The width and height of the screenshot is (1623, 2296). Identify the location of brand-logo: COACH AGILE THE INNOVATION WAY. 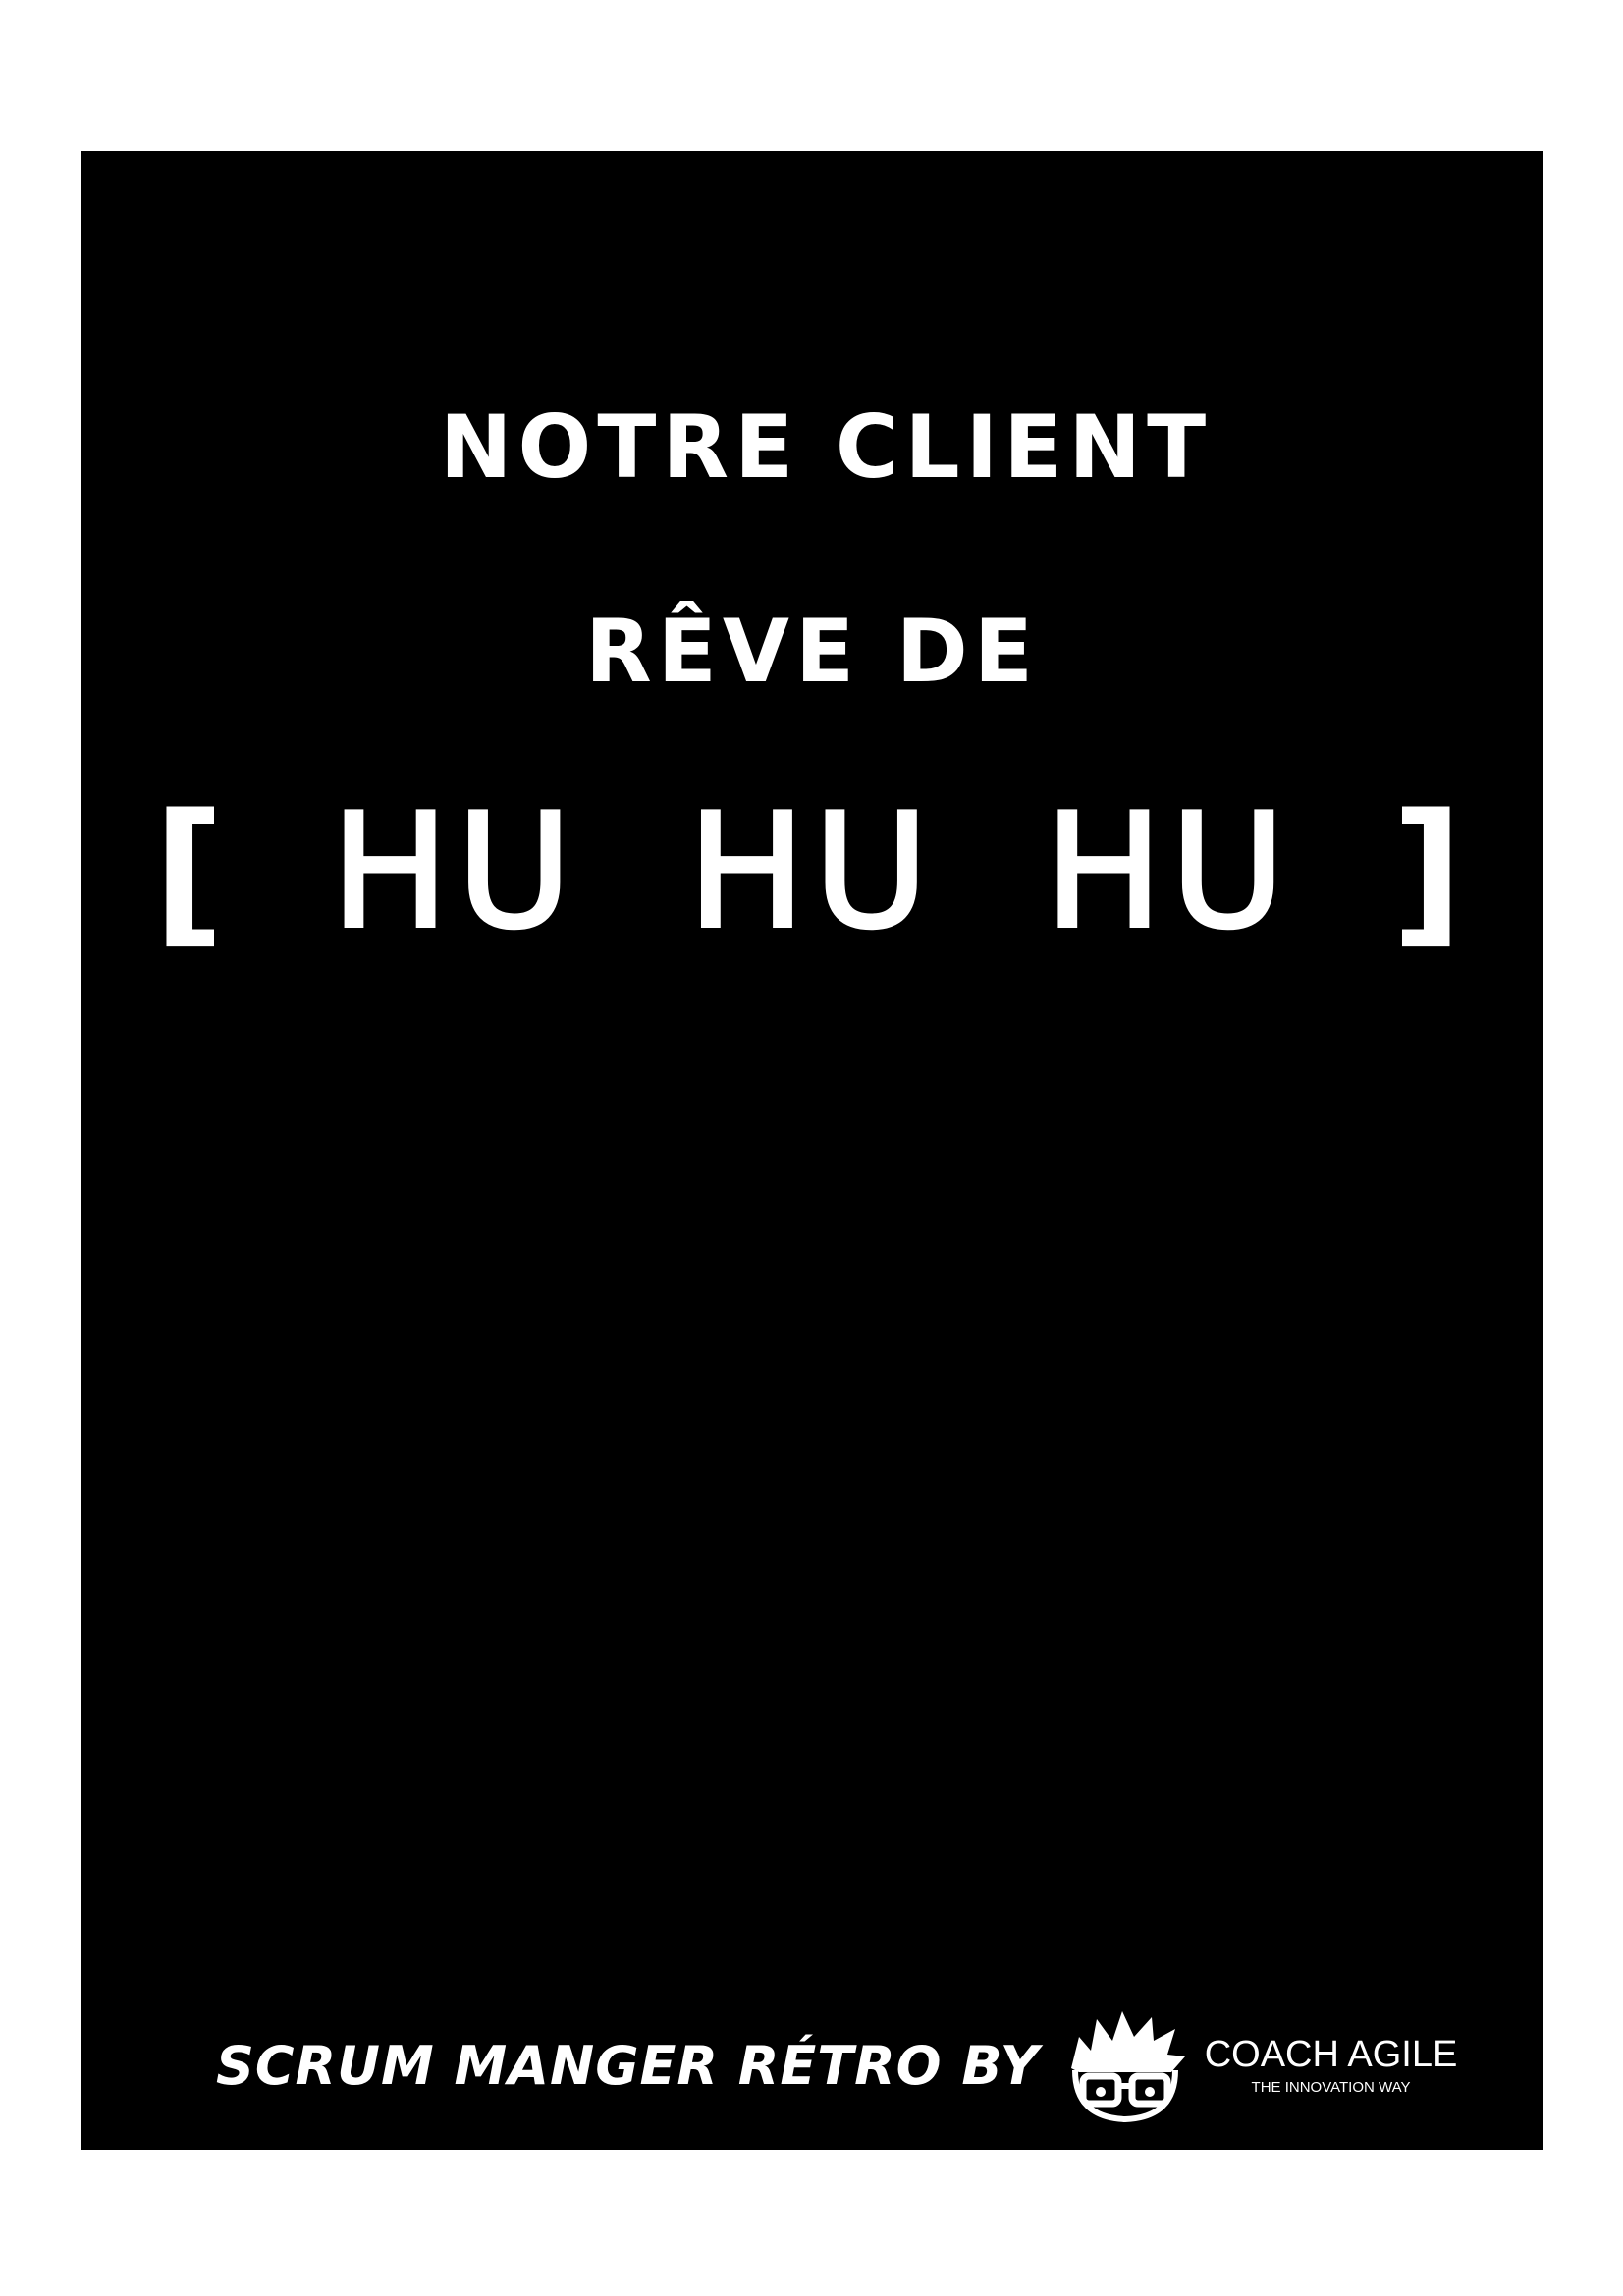
(1332, 2066).